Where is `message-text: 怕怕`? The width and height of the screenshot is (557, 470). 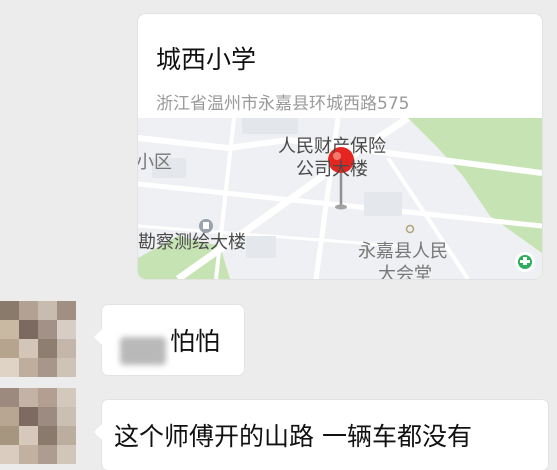
message-text: 怕怕 is located at coordinates (195, 341).